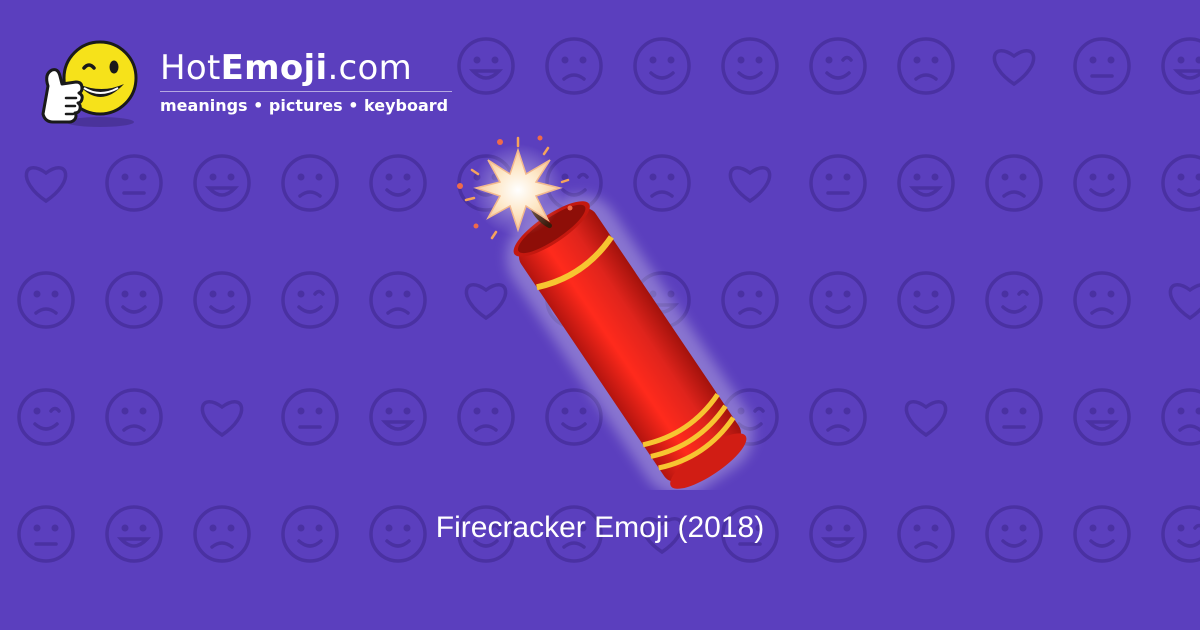  What do you see at coordinates (600, 527) in the screenshot?
I see `emoji-caption: Firecracker Emoji (2018)` at bounding box center [600, 527].